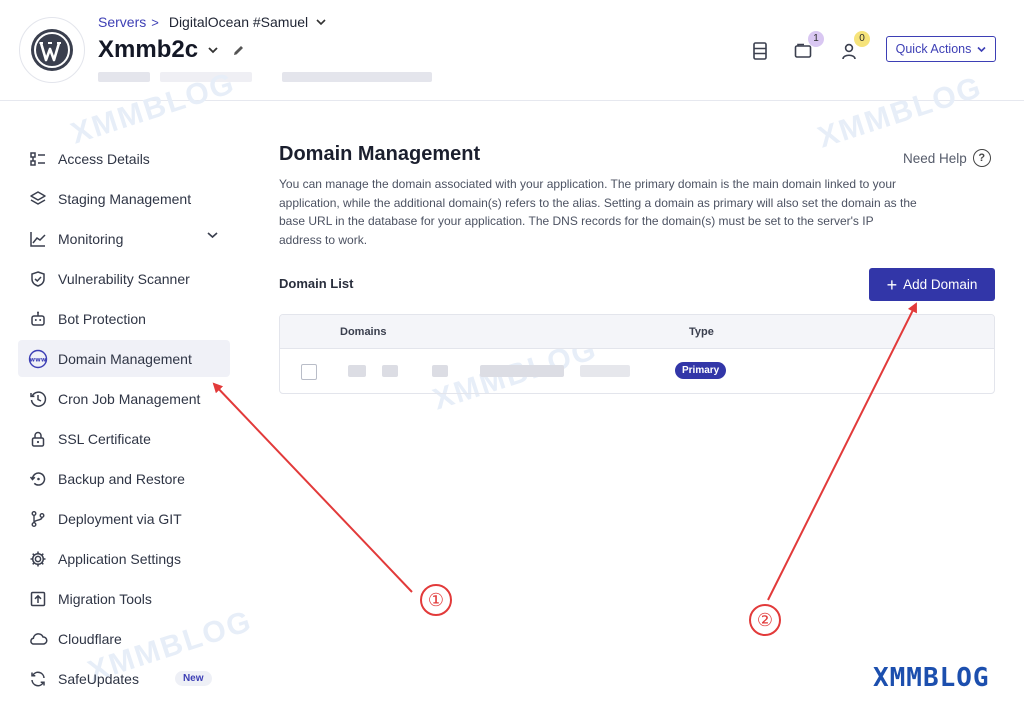  I want to click on domain-list-title: Domain List, so click(316, 283).